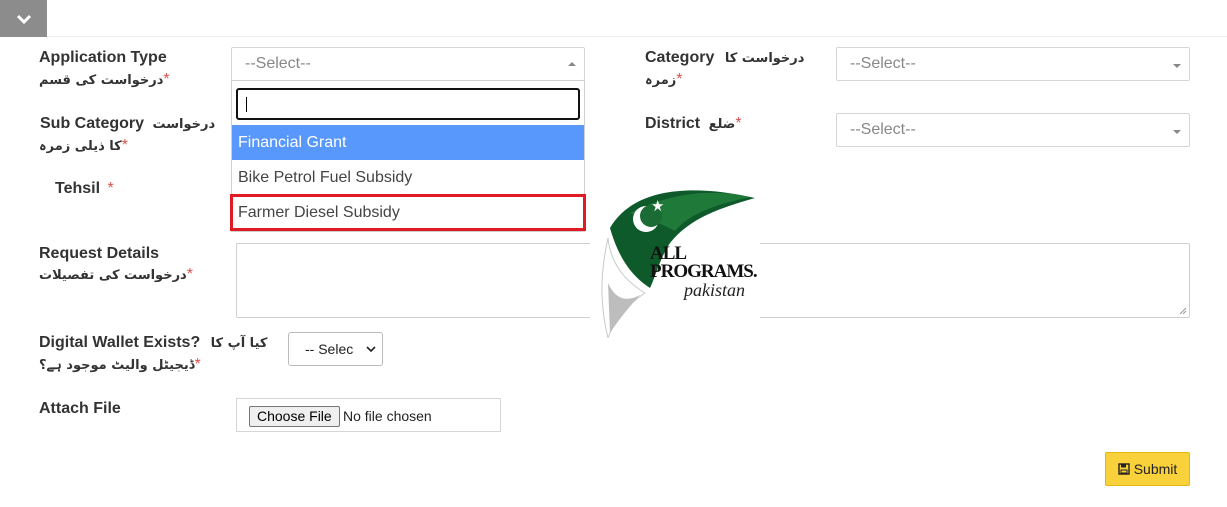 Image resolution: width=1227 pixels, height=507 pixels. What do you see at coordinates (1013, 64) in the screenshot?
I see `category-select: --Select--` at bounding box center [1013, 64].